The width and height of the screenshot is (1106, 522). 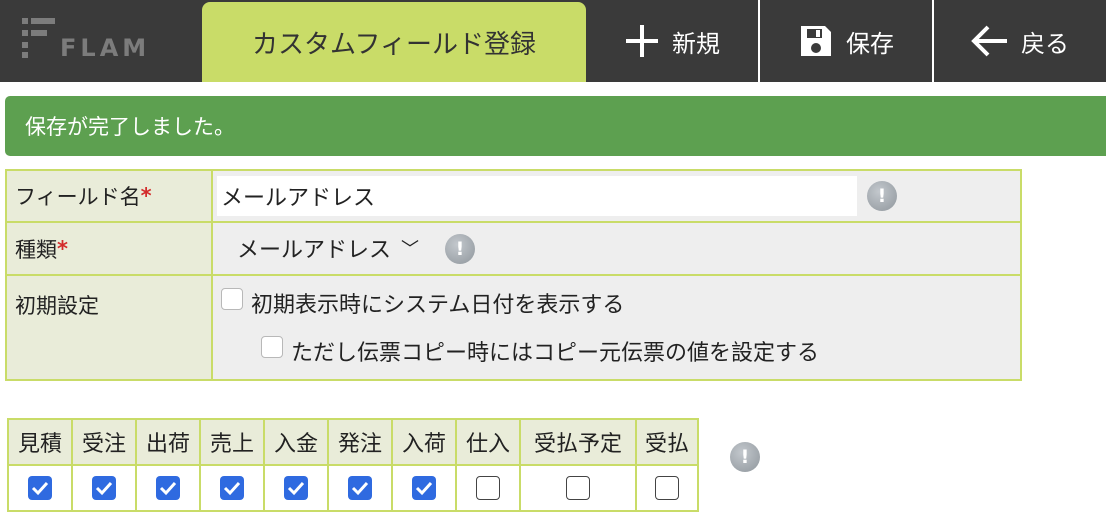 What do you see at coordinates (696, 43) in the screenshot?
I see `new-button-label: 新規` at bounding box center [696, 43].